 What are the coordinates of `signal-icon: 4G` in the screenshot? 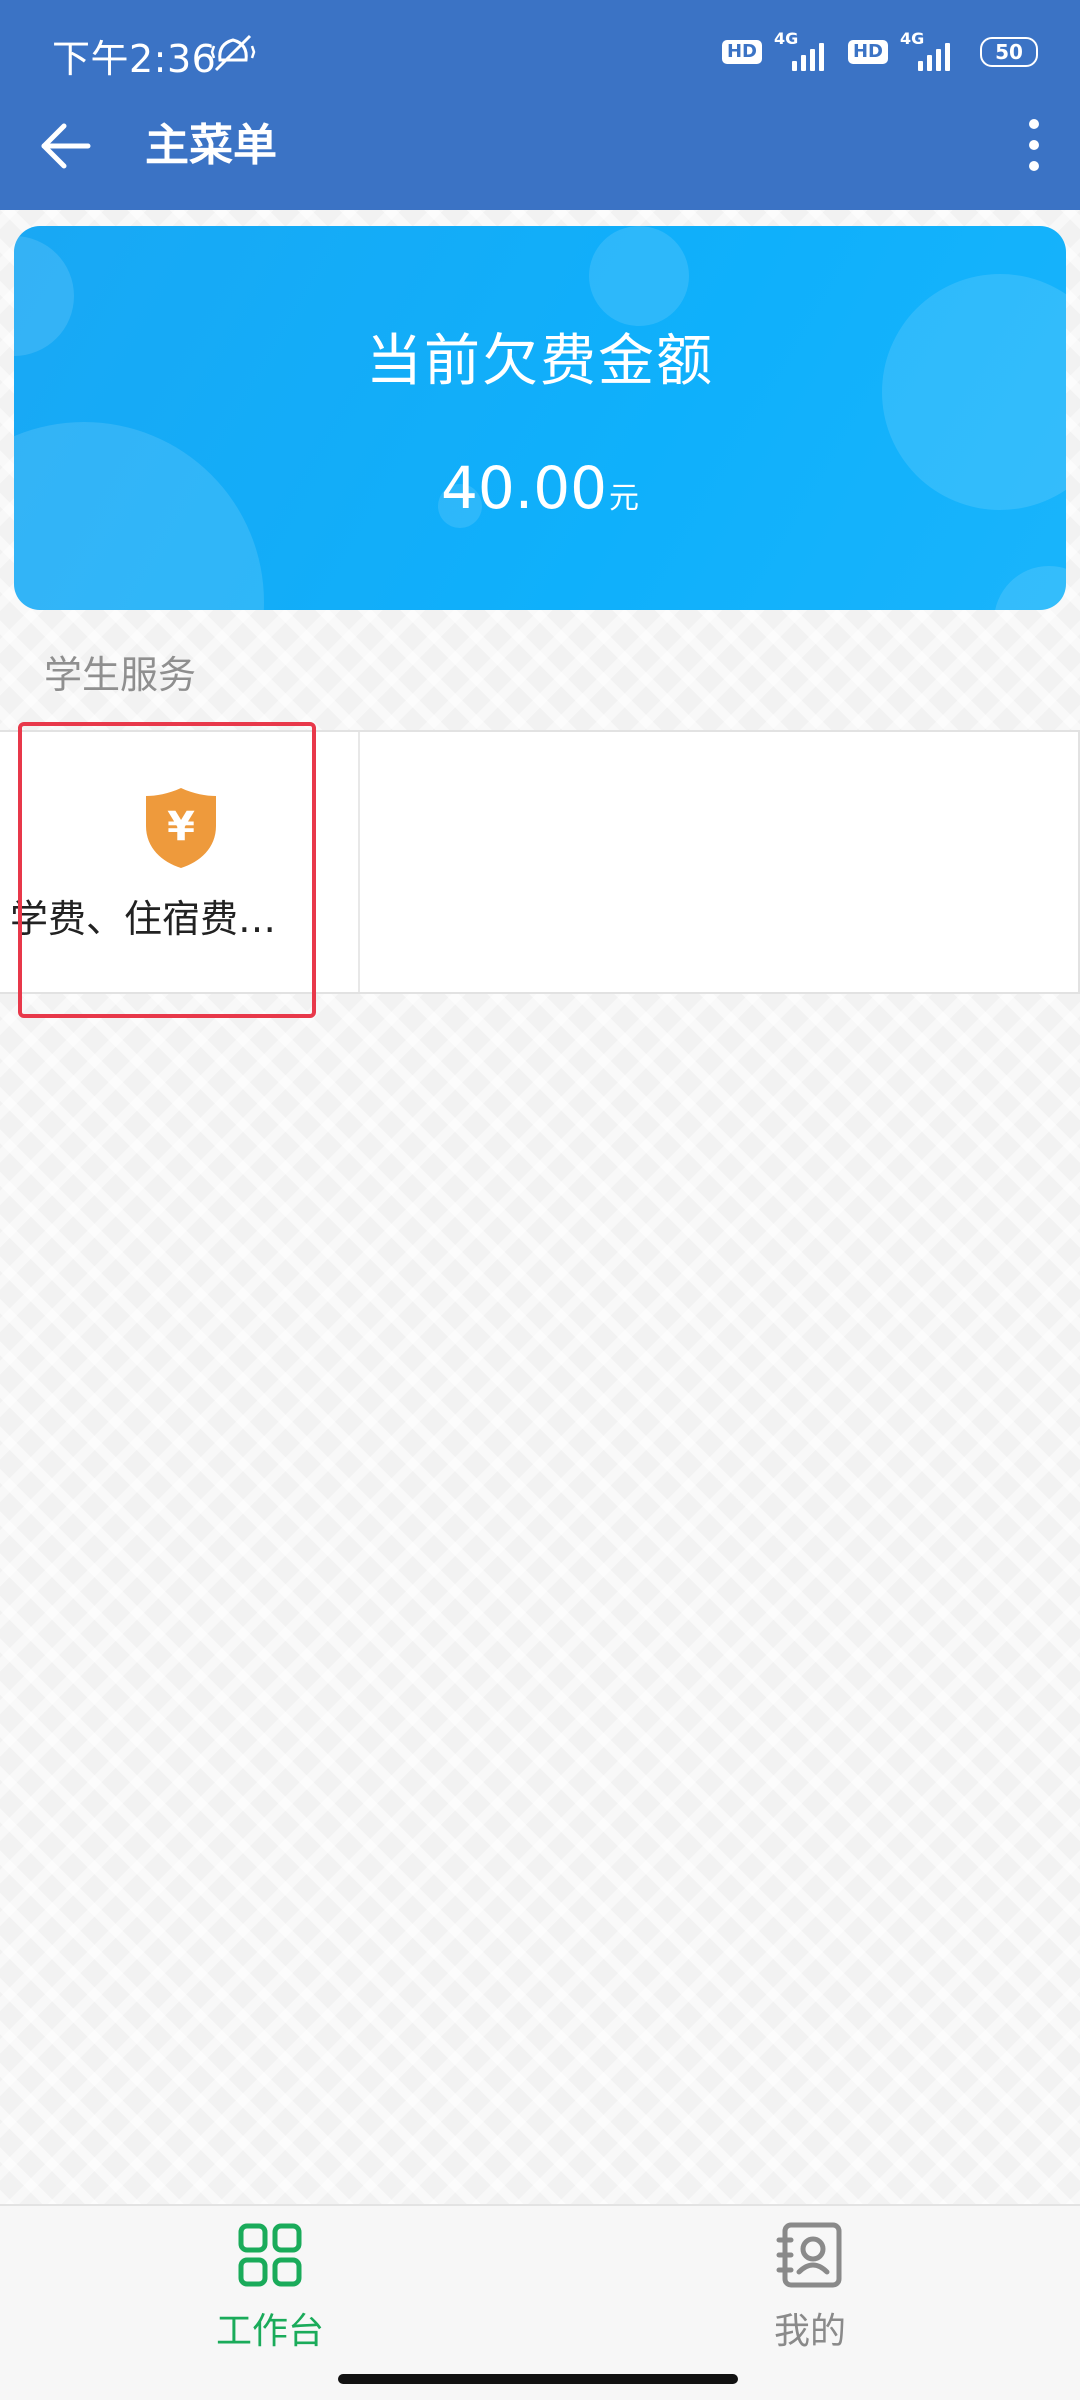 It's located at (805, 52).